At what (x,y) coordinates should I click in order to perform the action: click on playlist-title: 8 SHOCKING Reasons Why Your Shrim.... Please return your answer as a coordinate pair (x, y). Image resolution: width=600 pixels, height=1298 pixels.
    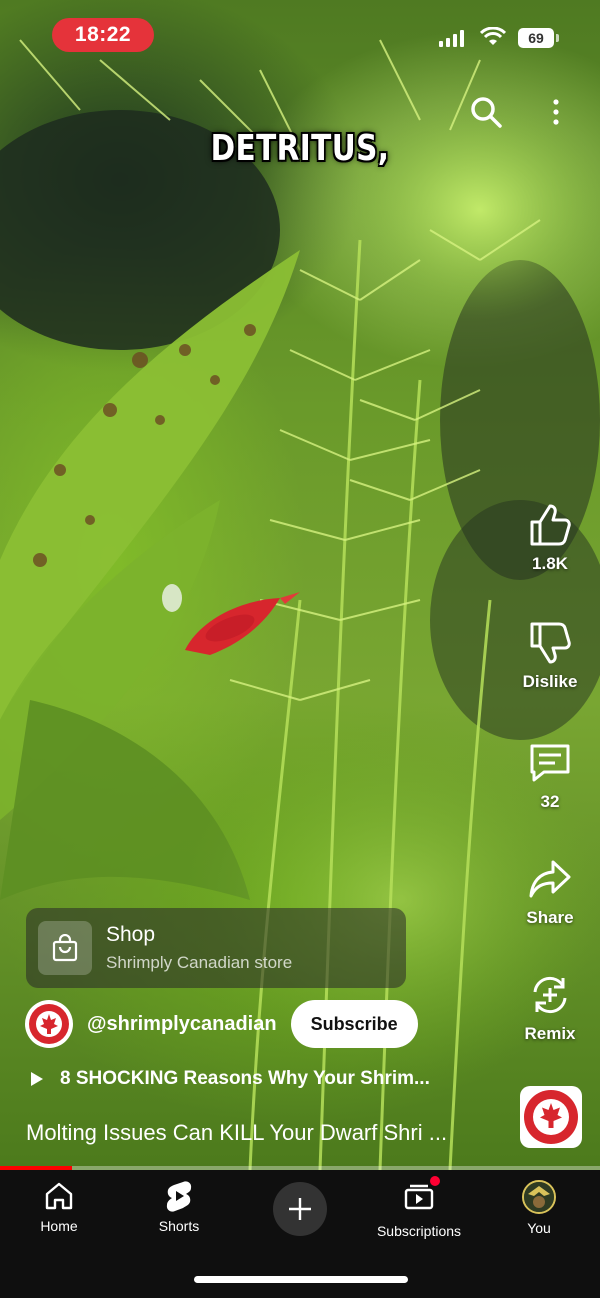
    Looking at the image, I should click on (245, 1078).